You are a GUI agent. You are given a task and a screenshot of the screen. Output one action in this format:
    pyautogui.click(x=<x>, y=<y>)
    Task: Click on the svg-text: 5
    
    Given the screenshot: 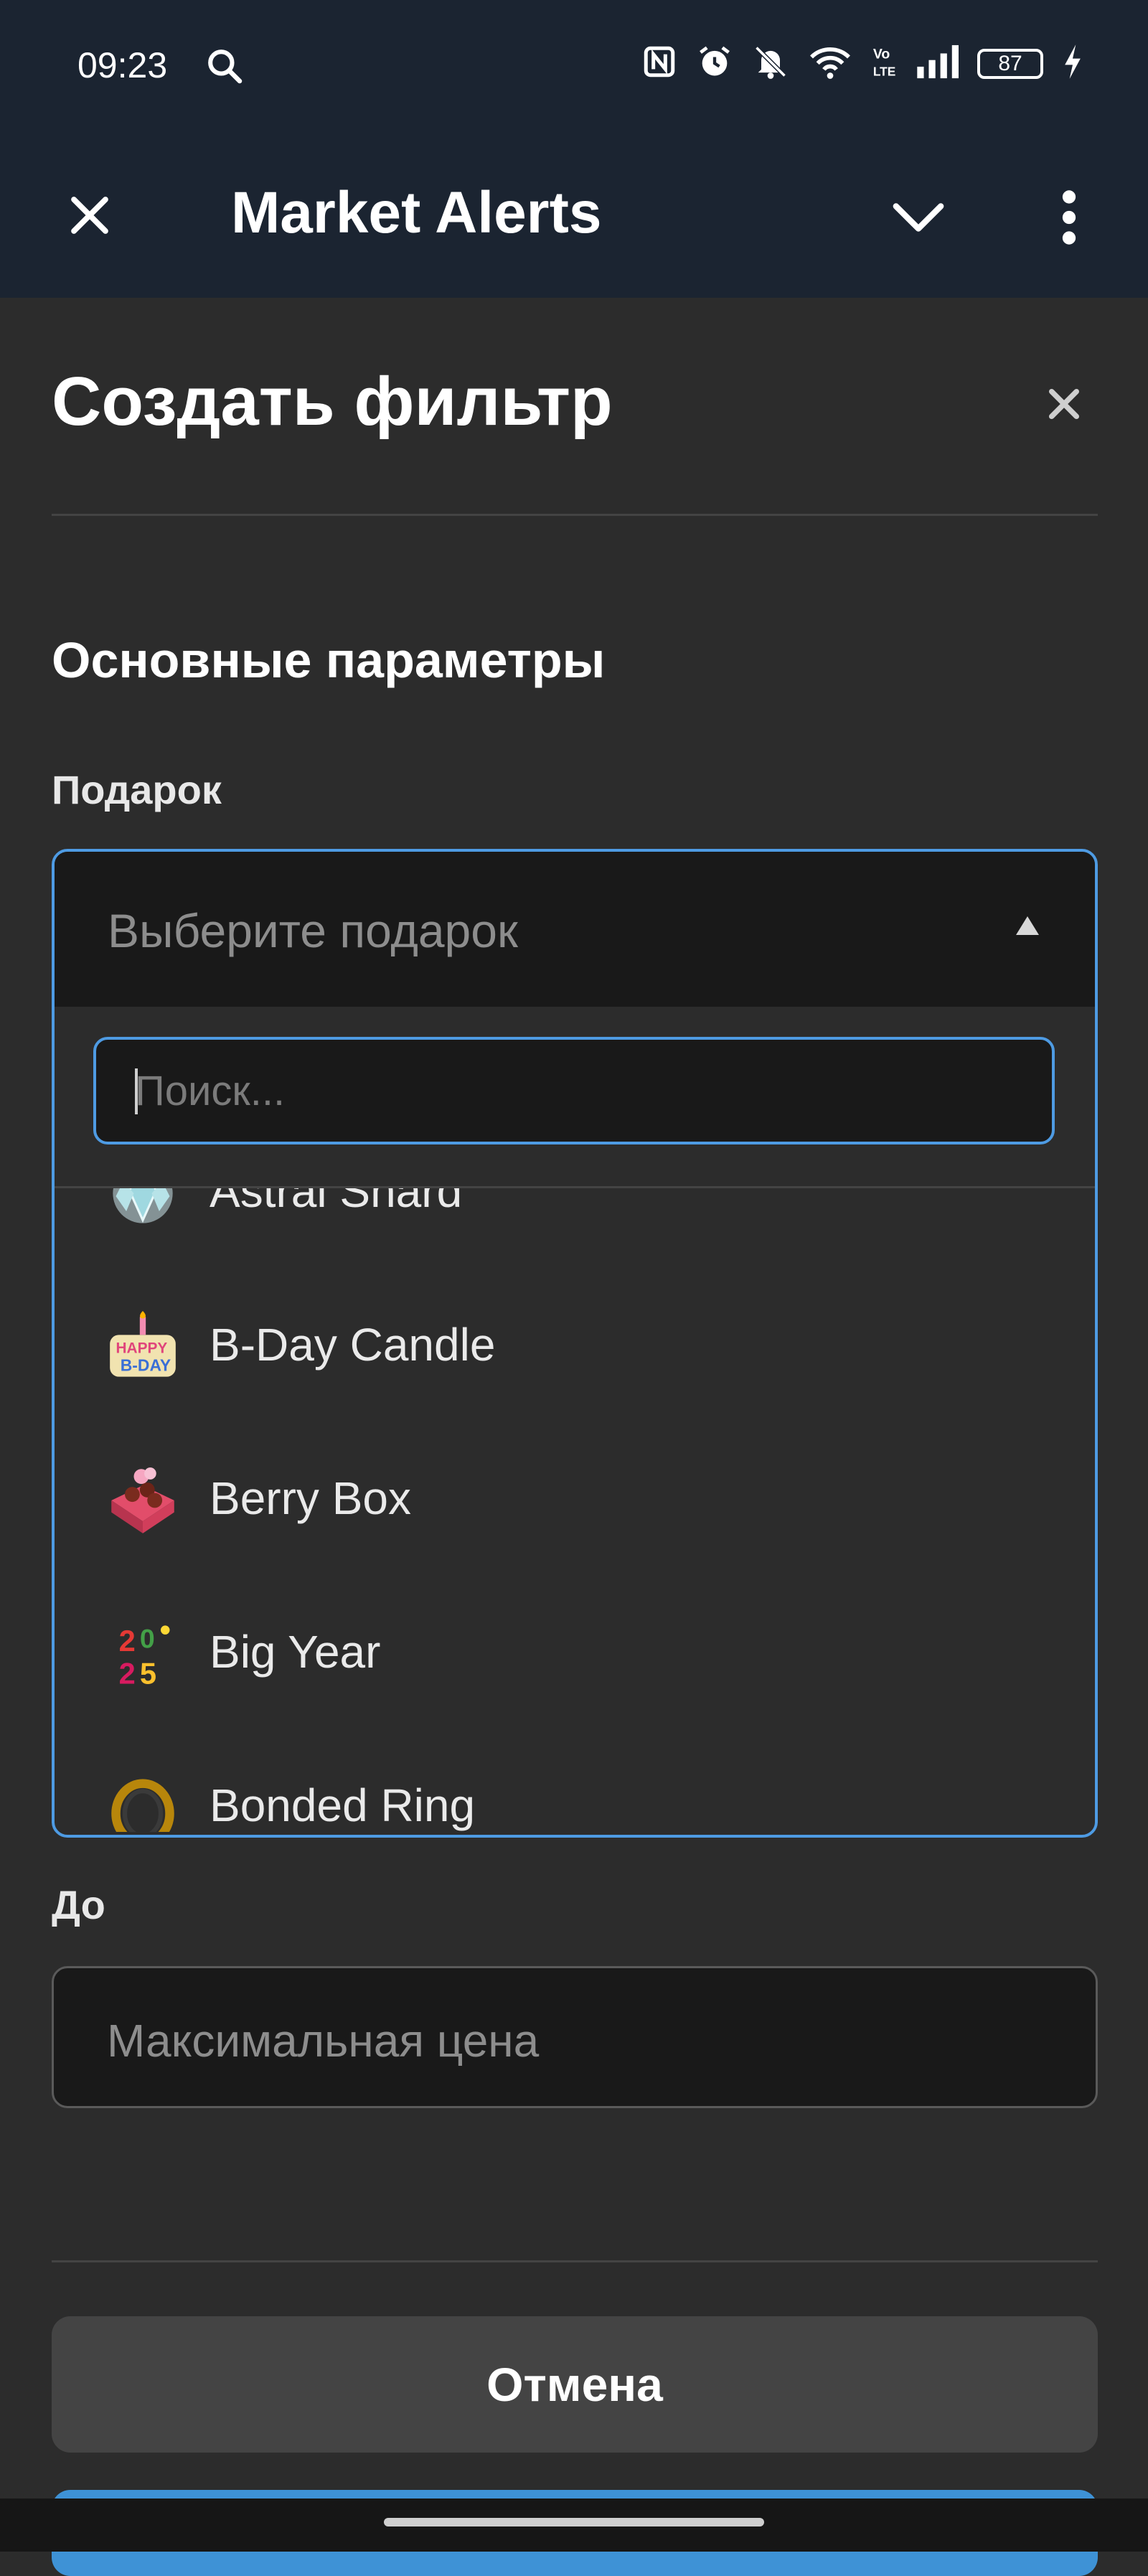 What is the action you would take?
    pyautogui.click(x=148, y=1673)
    